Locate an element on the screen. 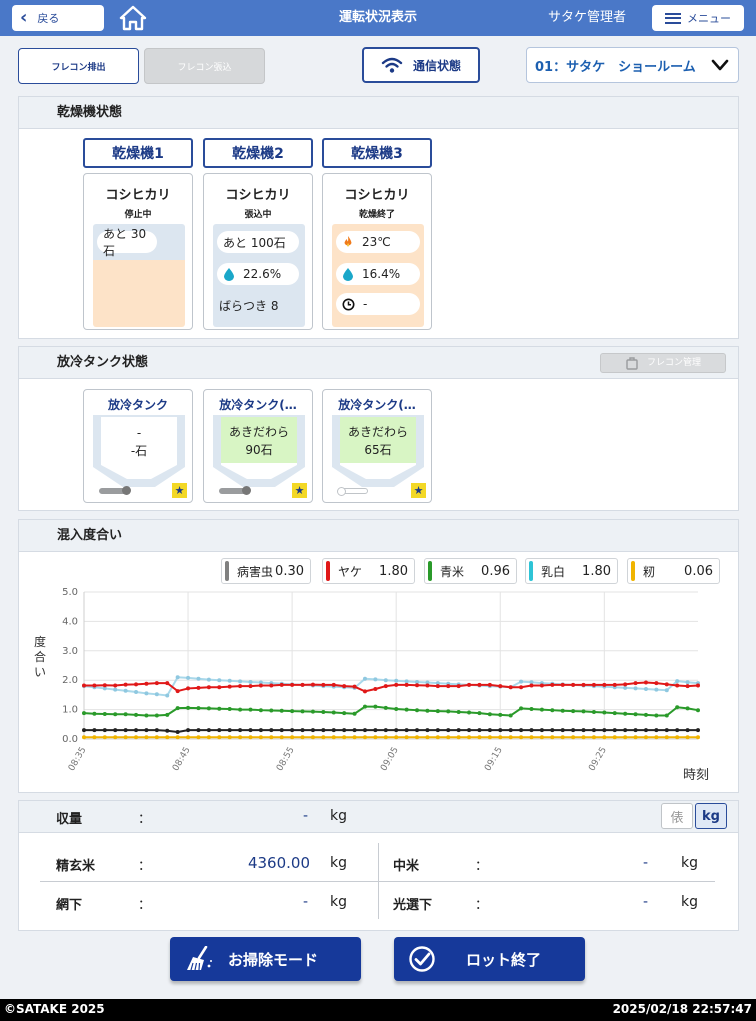  wifi-icon is located at coordinates (392, 65).